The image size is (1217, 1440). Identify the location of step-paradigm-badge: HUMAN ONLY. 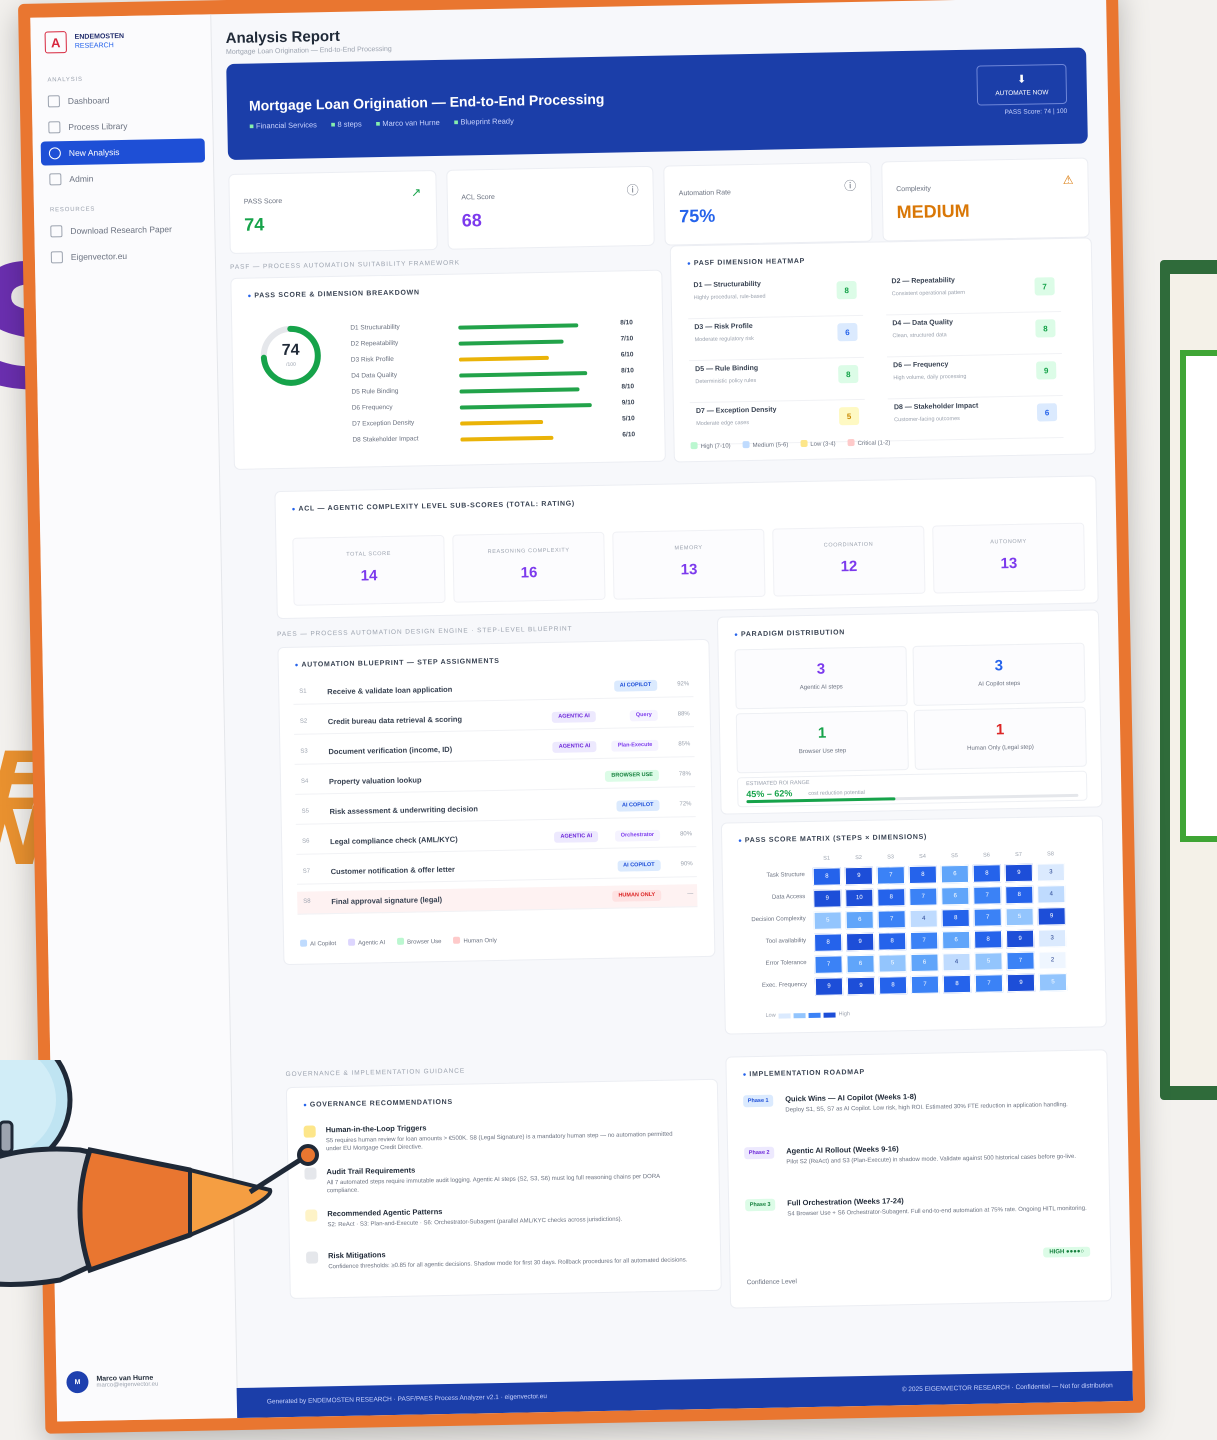
(637, 895).